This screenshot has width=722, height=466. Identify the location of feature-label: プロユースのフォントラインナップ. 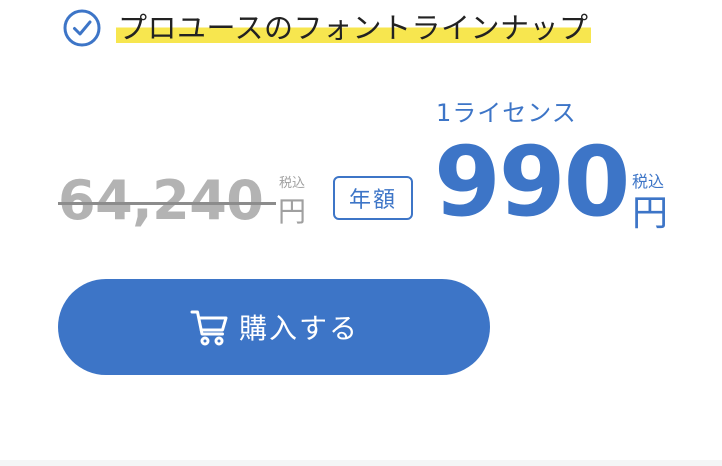
(353, 28).